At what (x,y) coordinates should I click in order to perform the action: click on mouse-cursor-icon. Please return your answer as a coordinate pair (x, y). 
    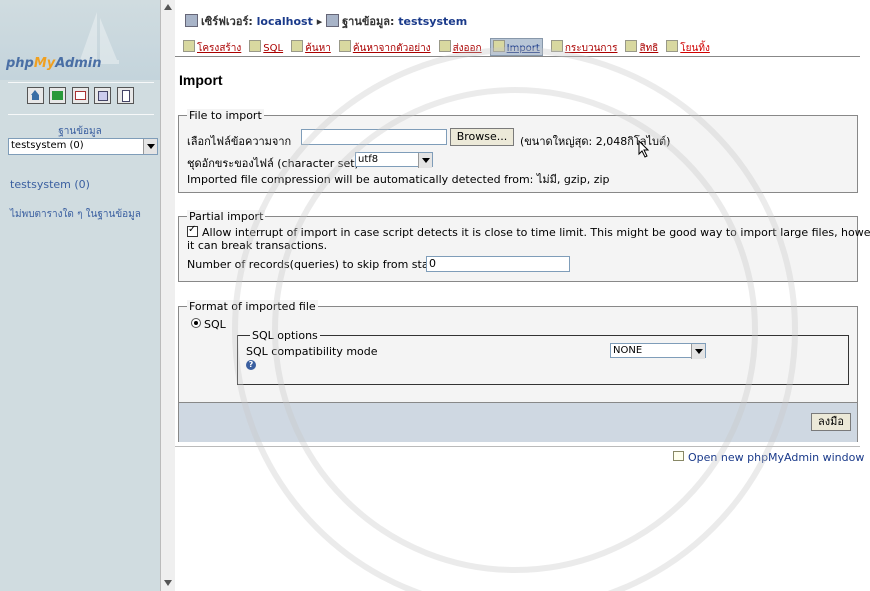
    Looking at the image, I should click on (644, 149).